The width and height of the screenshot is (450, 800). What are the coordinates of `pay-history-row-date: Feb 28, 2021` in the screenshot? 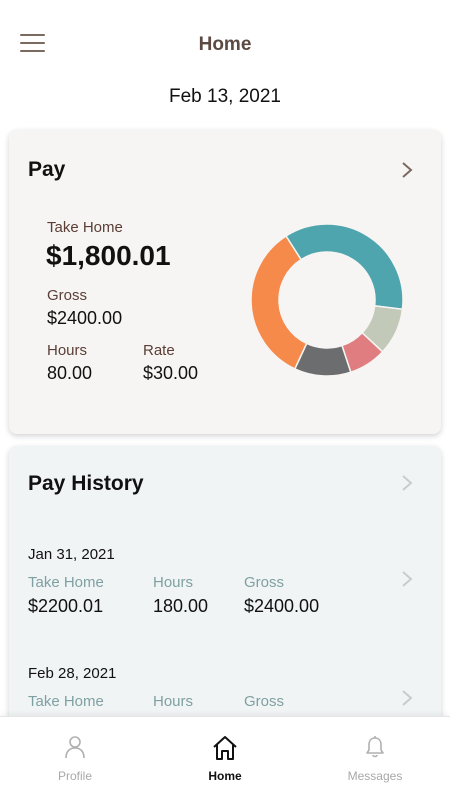 It's located at (72, 673).